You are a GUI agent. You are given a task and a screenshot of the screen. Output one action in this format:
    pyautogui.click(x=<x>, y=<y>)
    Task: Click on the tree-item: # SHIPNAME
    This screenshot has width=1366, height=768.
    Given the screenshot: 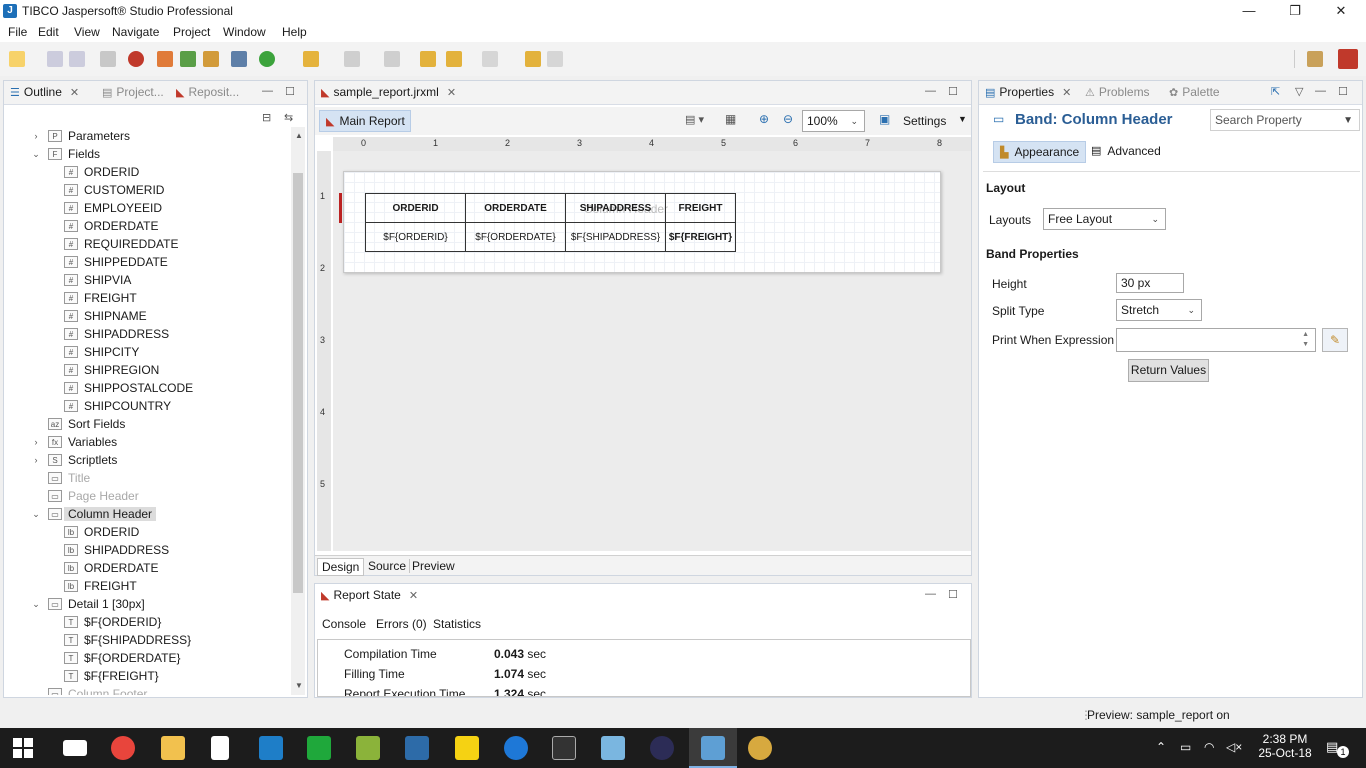 What is the action you would take?
    pyautogui.click(x=105, y=316)
    